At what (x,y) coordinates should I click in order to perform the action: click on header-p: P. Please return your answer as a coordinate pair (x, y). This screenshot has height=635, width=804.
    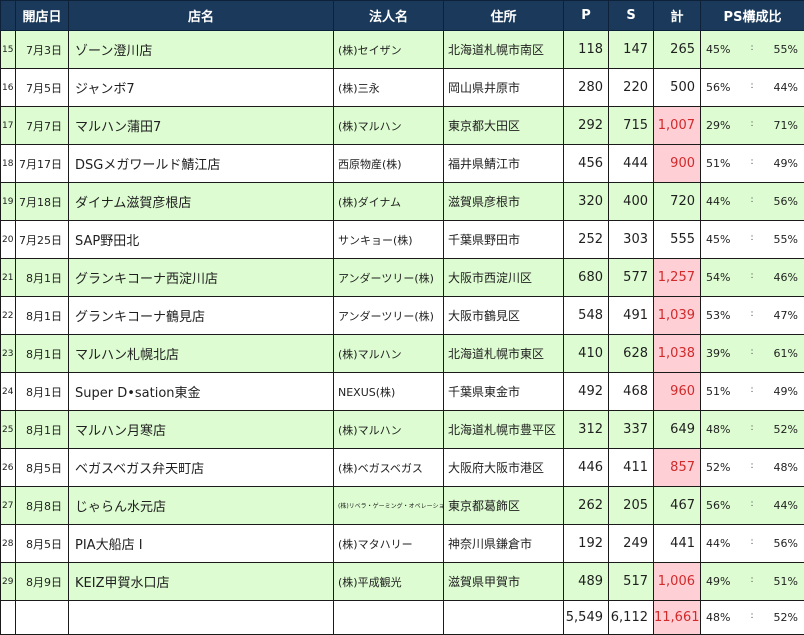
    Looking at the image, I should click on (586, 16).